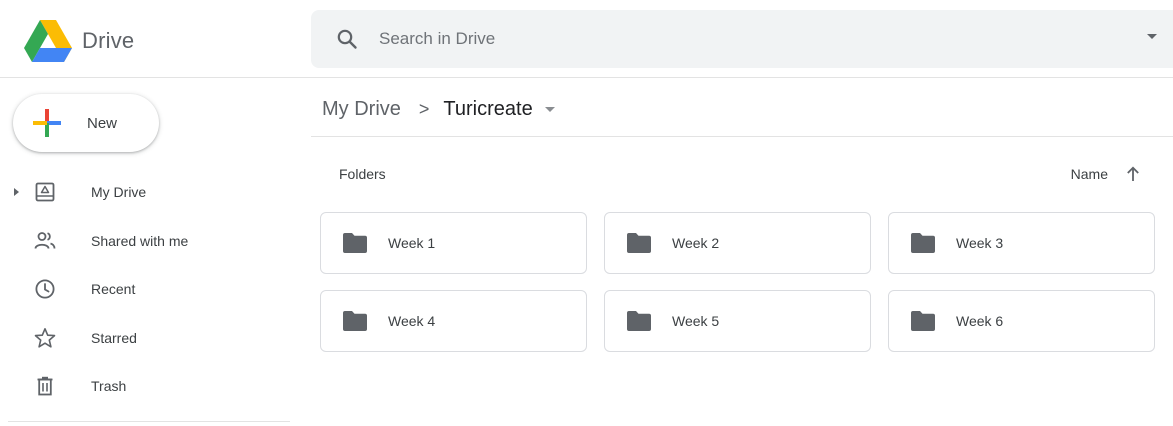 The width and height of the screenshot is (1173, 426). Describe the element at coordinates (16, 192) in the screenshot. I see `expand-arrow-icon` at that location.